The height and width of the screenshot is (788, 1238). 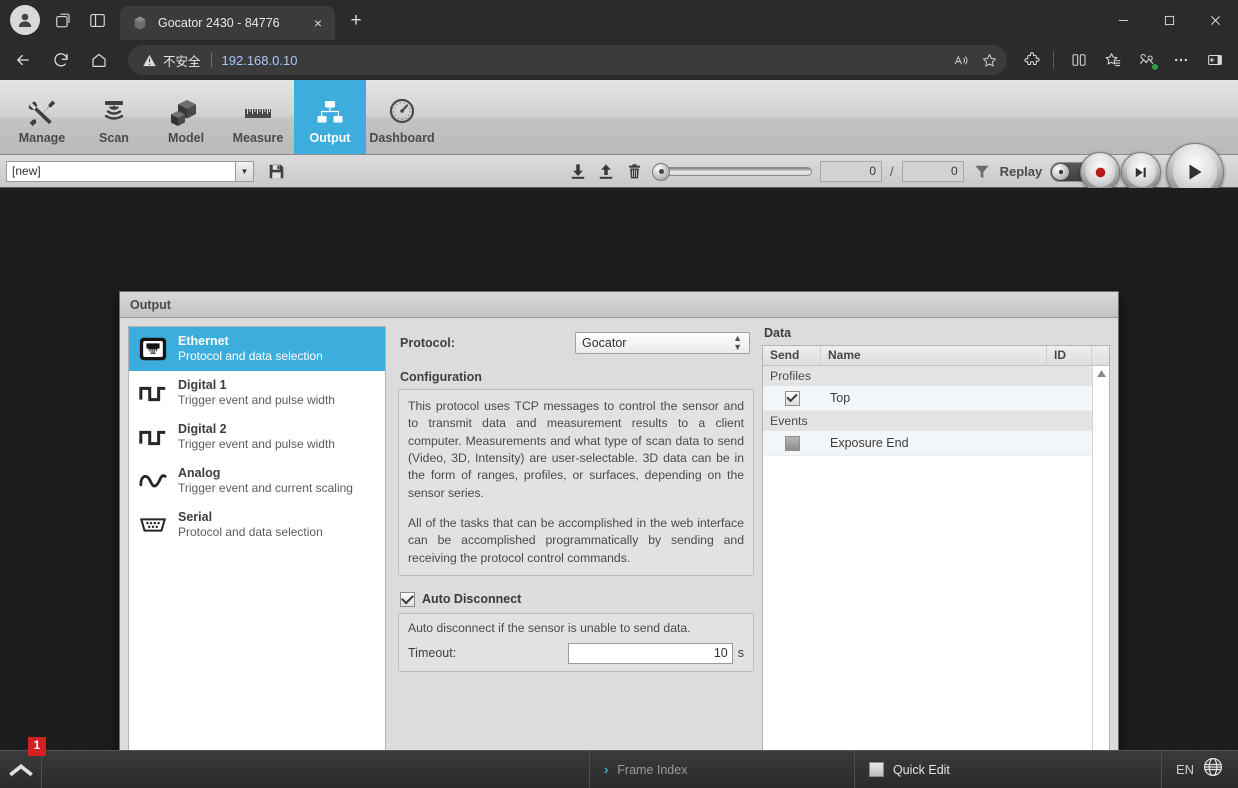 I want to click on browser-toolbar-right, so click(x=1121, y=60).